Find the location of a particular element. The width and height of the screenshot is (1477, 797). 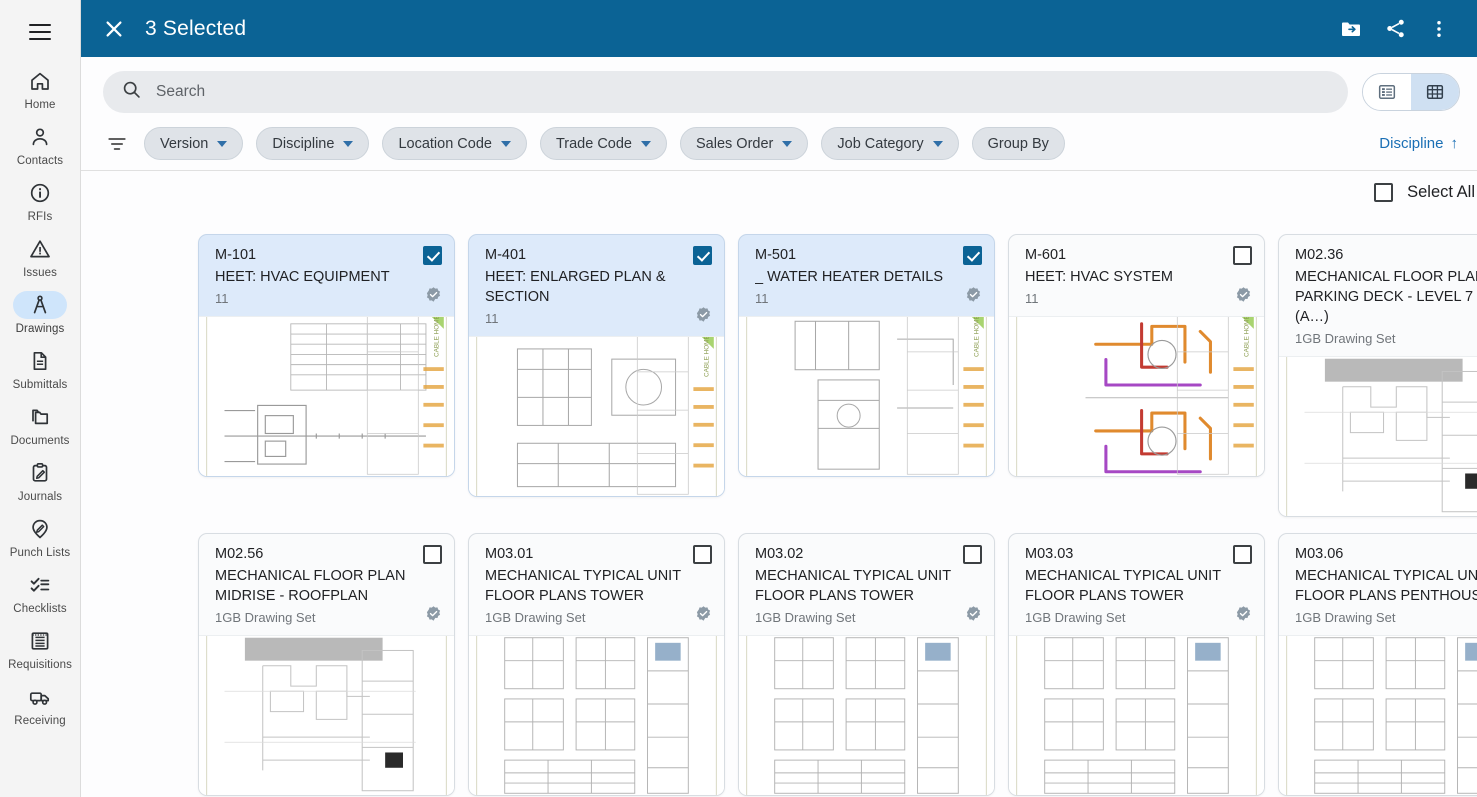

grid-view-icon is located at coordinates (1435, 92).